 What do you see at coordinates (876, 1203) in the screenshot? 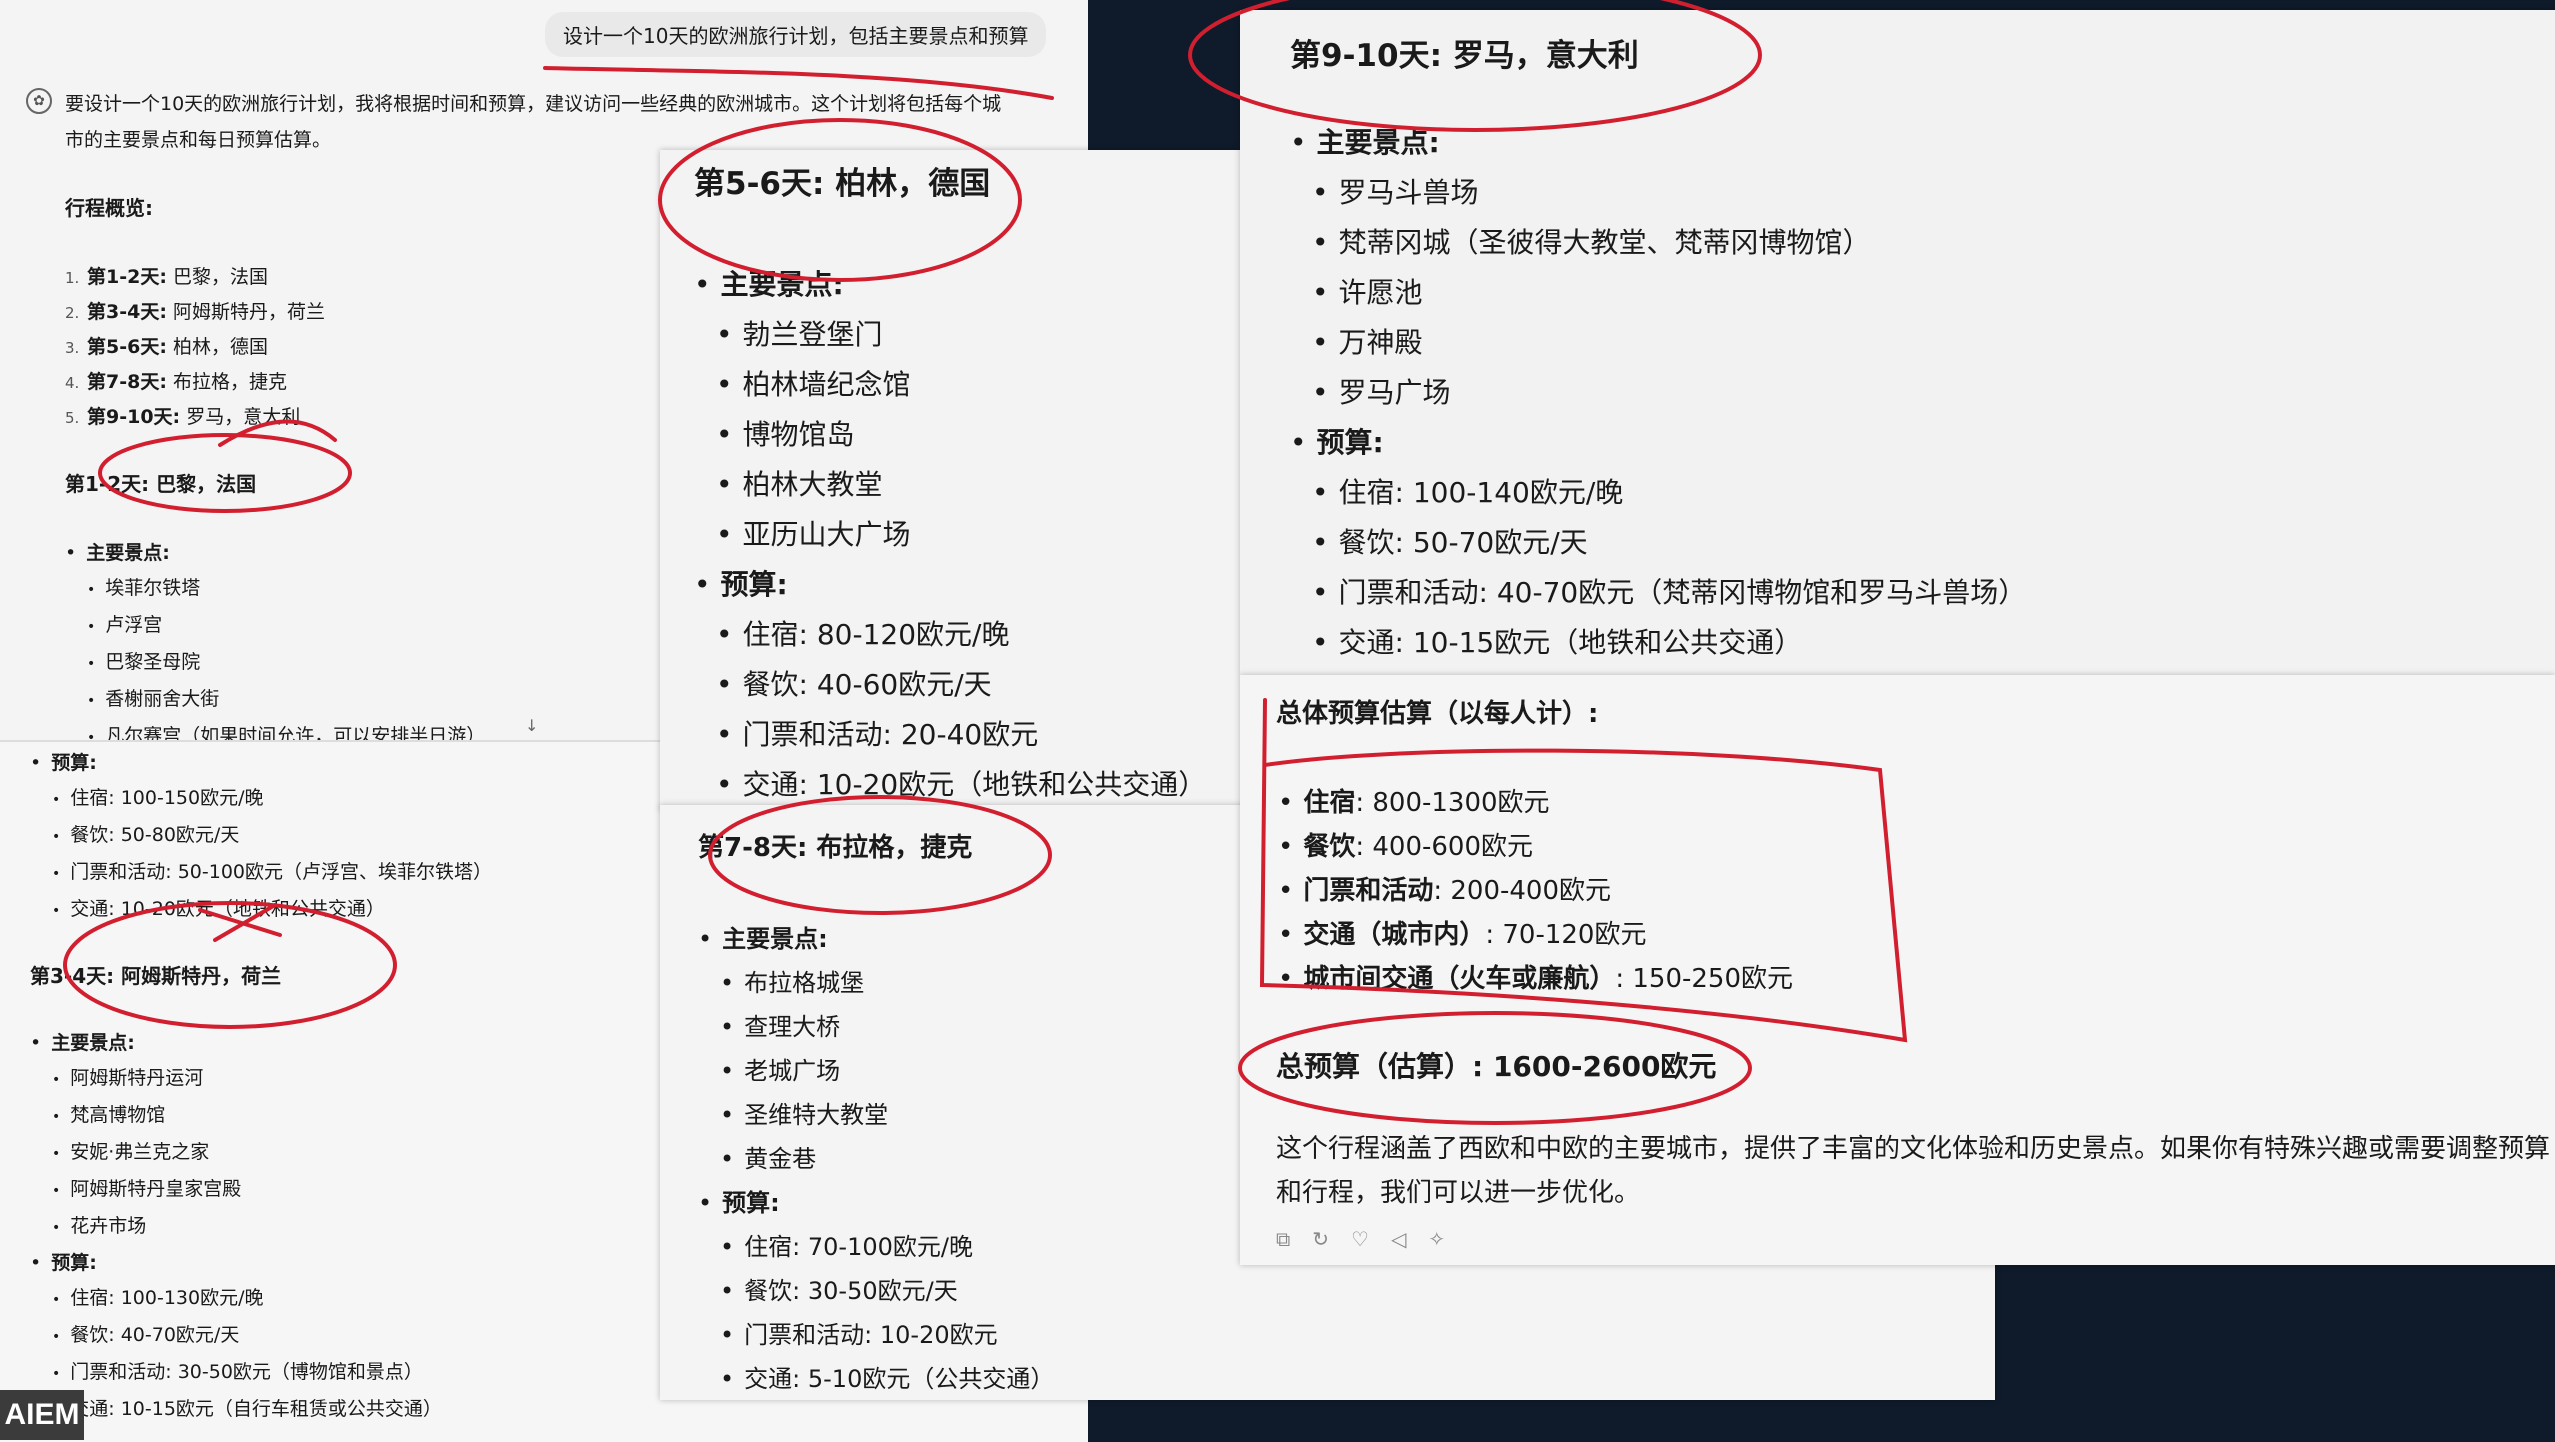
I see `prague-budget-label: 预算:` at bounding box center [876, 1203].